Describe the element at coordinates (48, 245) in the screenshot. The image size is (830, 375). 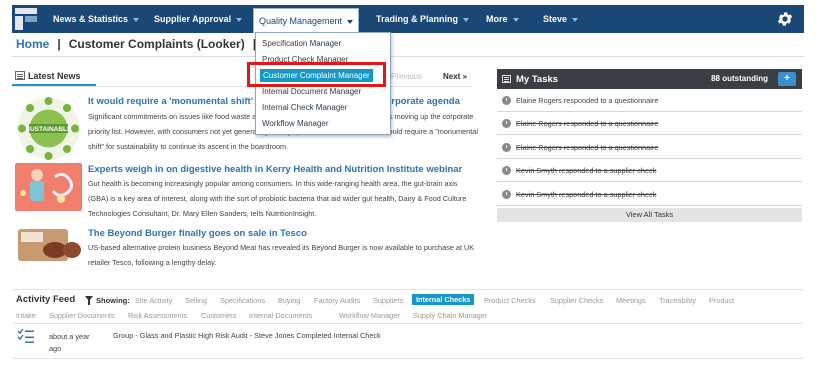
I see `burger-package-icon` at that location.